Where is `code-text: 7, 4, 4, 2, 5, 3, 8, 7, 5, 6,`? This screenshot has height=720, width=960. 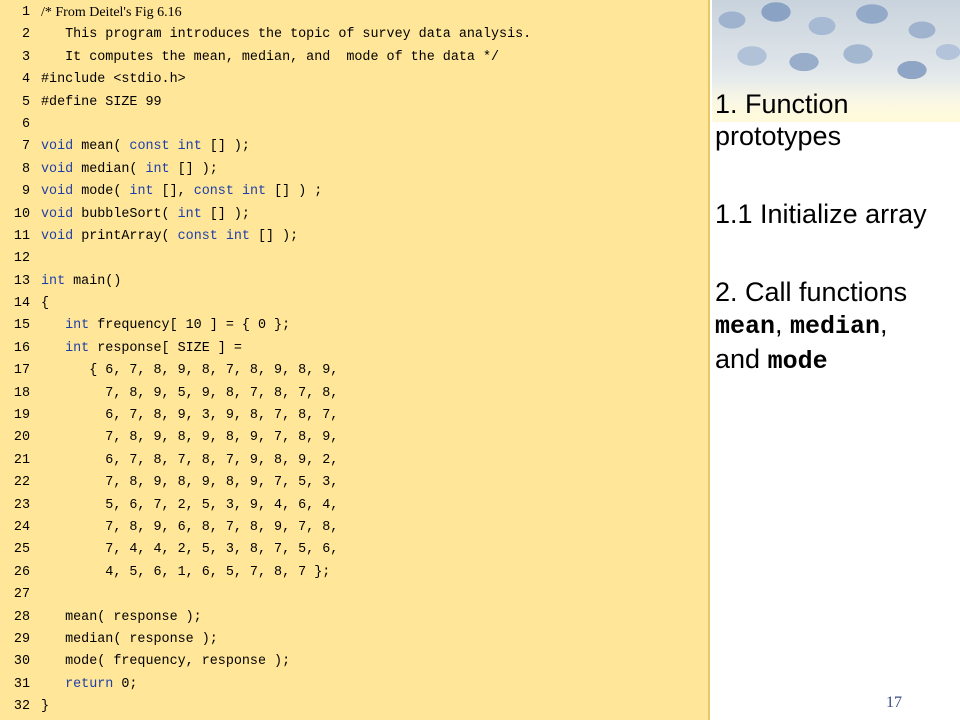 code-text: 7, 4, 4, 2, 5, 3, 8, 7, 5, 6, is located at coordinates (190, 550).